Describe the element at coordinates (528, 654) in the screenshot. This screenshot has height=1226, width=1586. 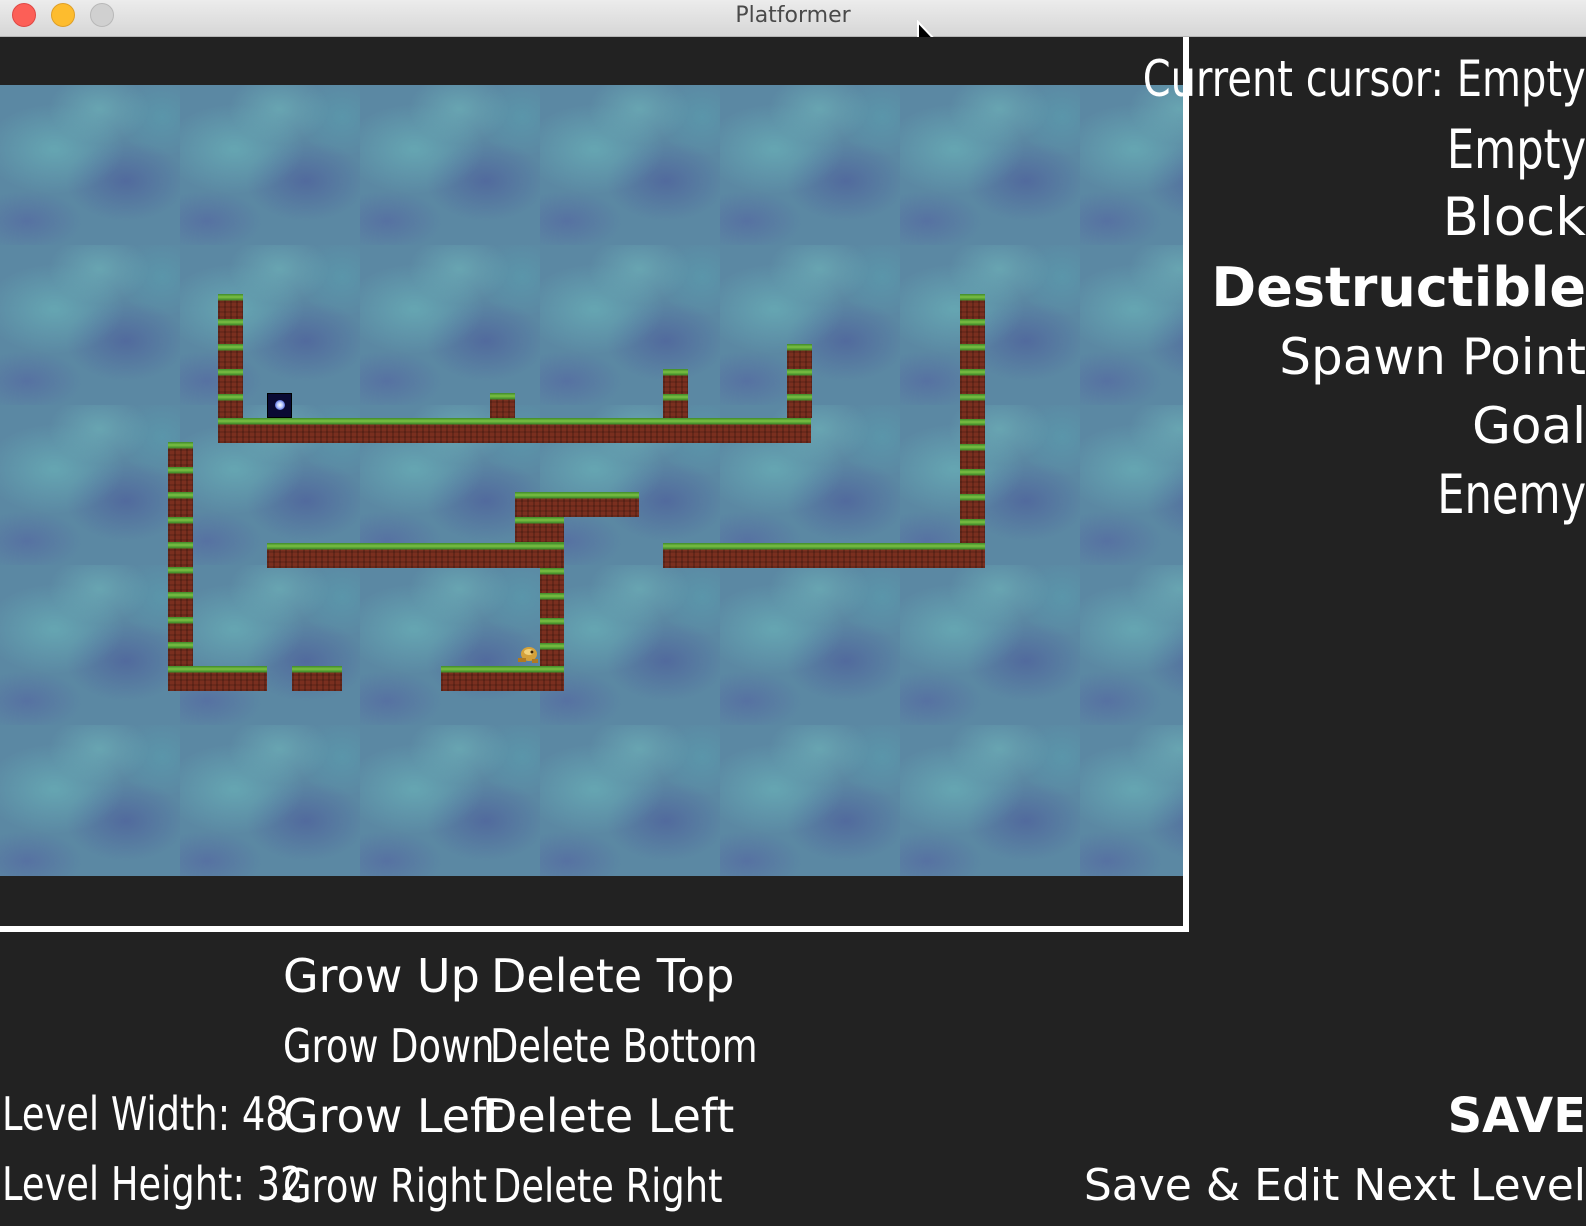
I see `enemy-sprite-icon` at that location.